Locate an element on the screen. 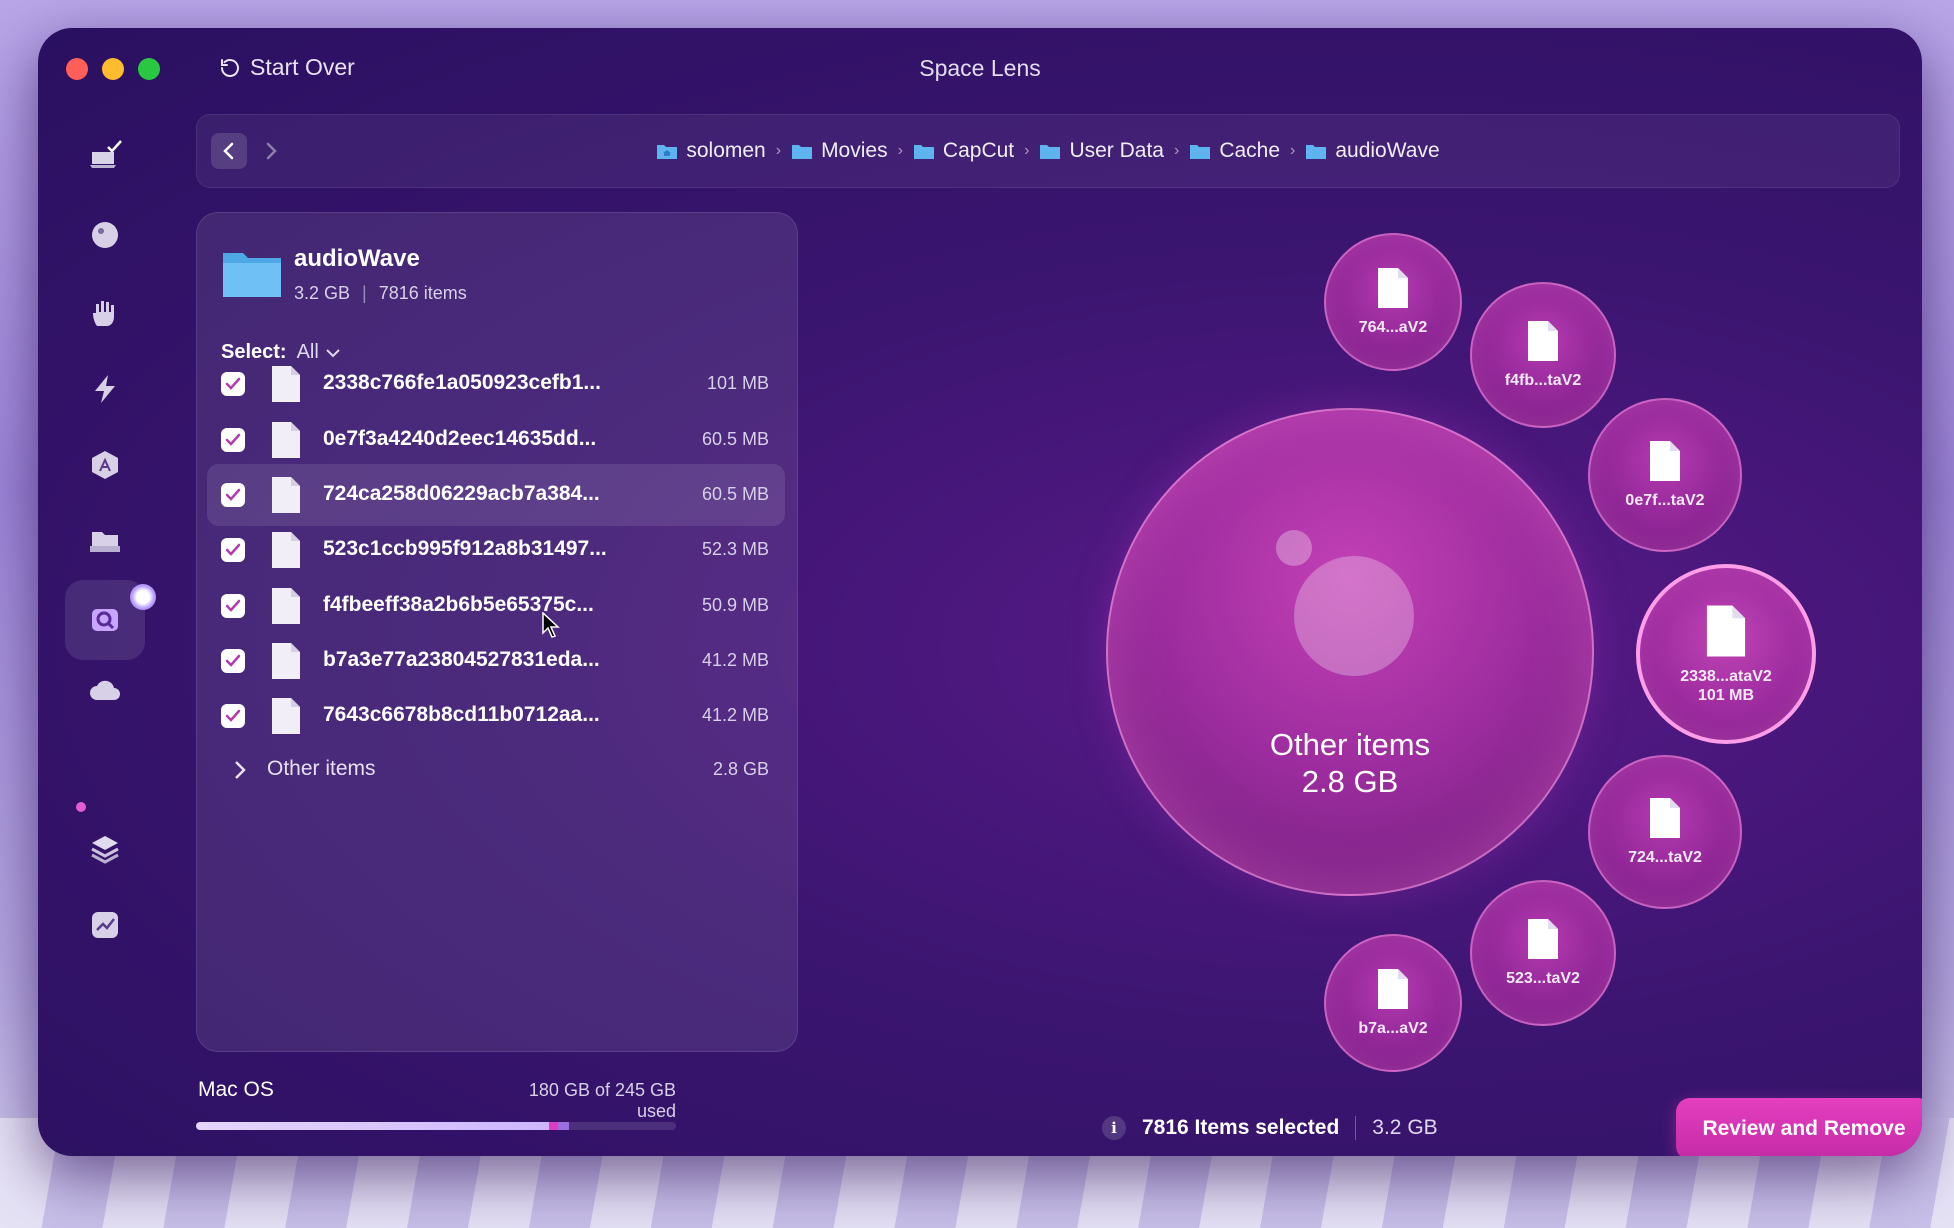  breadcrumb-item-current: audioWave is located at coordinates (1372, 151).